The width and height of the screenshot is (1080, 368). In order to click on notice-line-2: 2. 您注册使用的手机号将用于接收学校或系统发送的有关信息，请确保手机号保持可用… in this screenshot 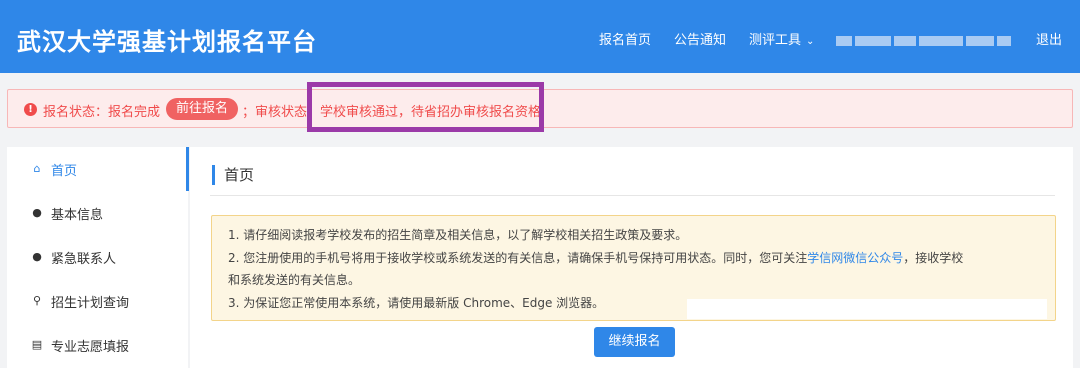, I will do `click(595, 257)`.